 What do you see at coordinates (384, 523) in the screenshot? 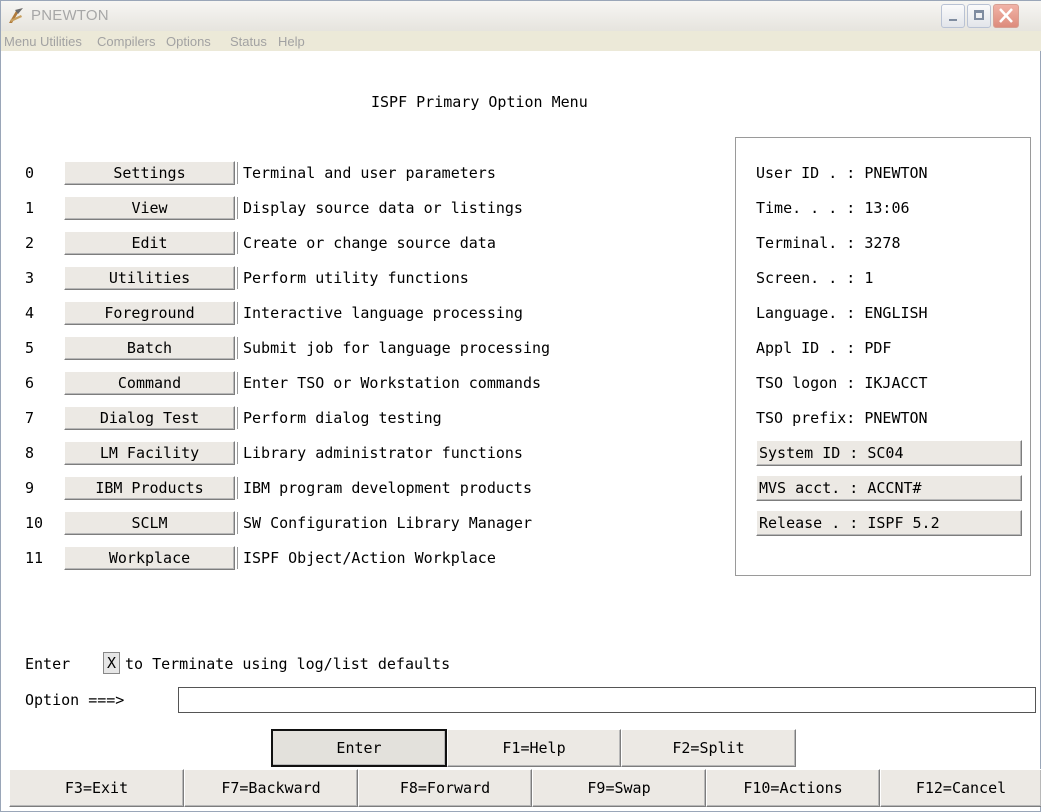
I see `option-description: SW Configuration Library Manager` at bounding box center [384, 523].